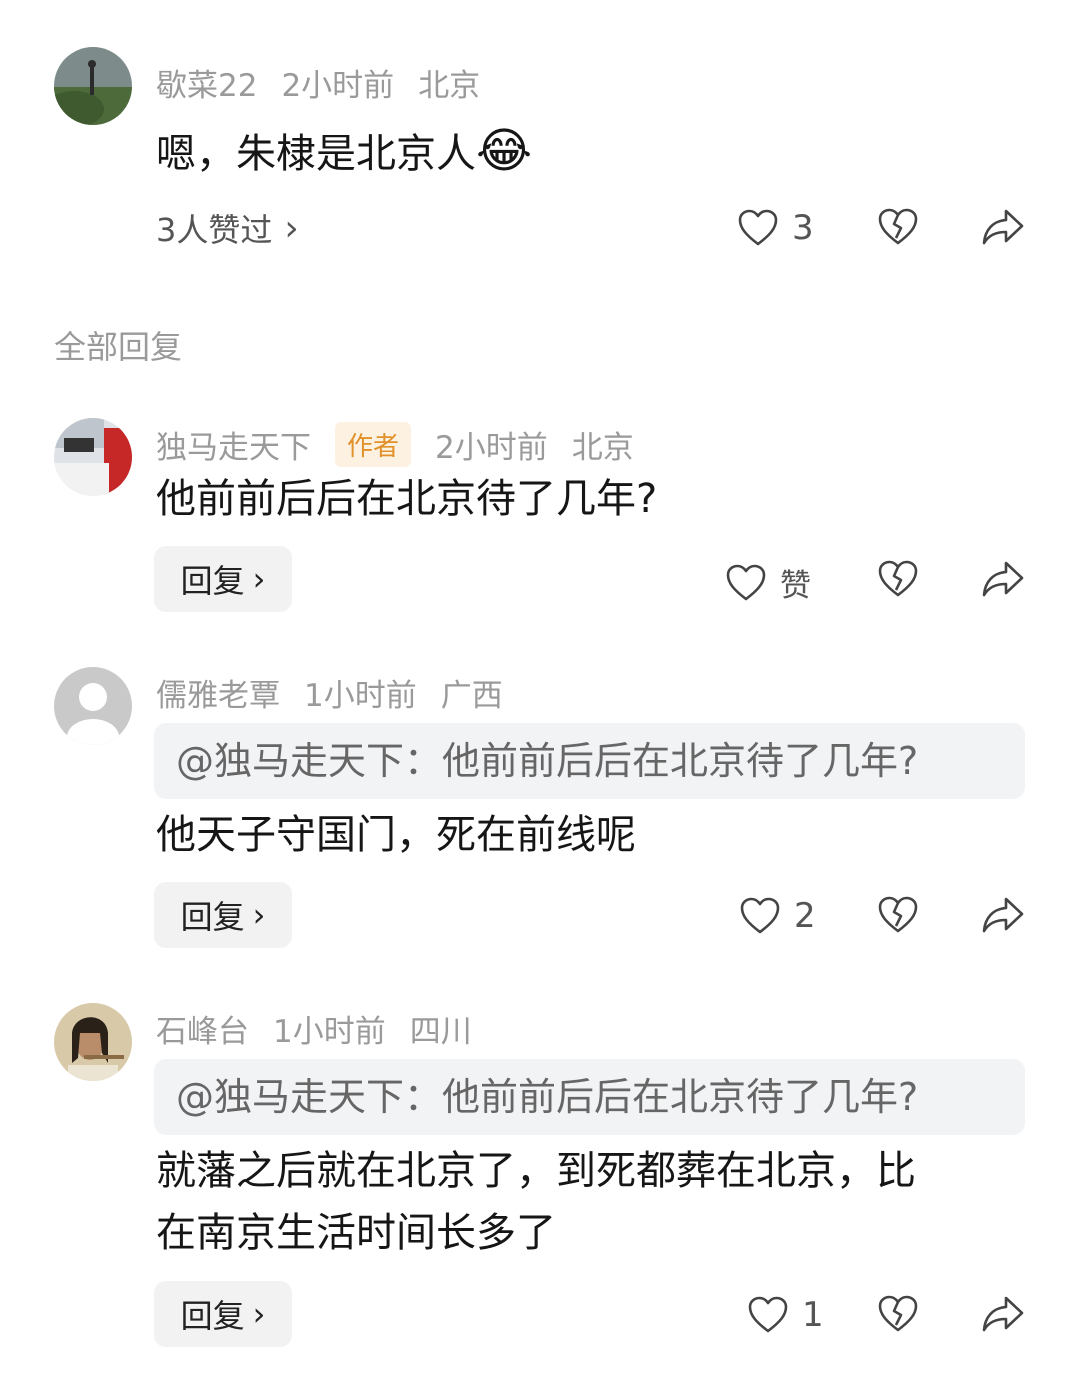 The height and width of the screenshot is (1379, 1080). What do you see at coordinates (373, 444) in the screenshot?
I see `author-badge: 作者` at bounding box center [373, 444].